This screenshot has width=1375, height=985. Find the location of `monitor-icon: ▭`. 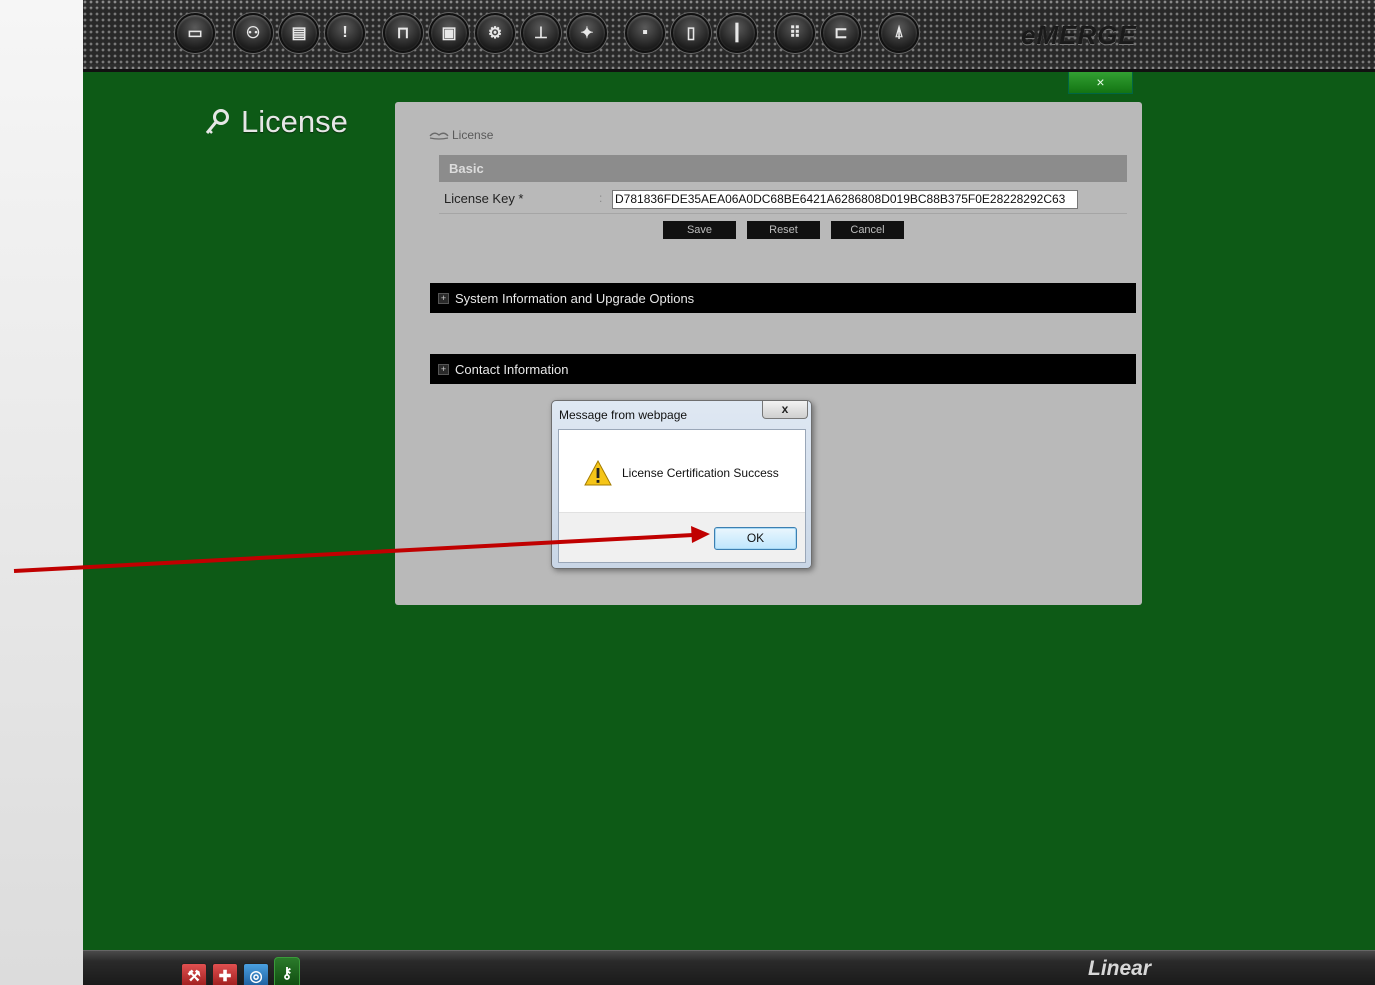

monitor-icon: ▭ is located at coordinates (195, 33).